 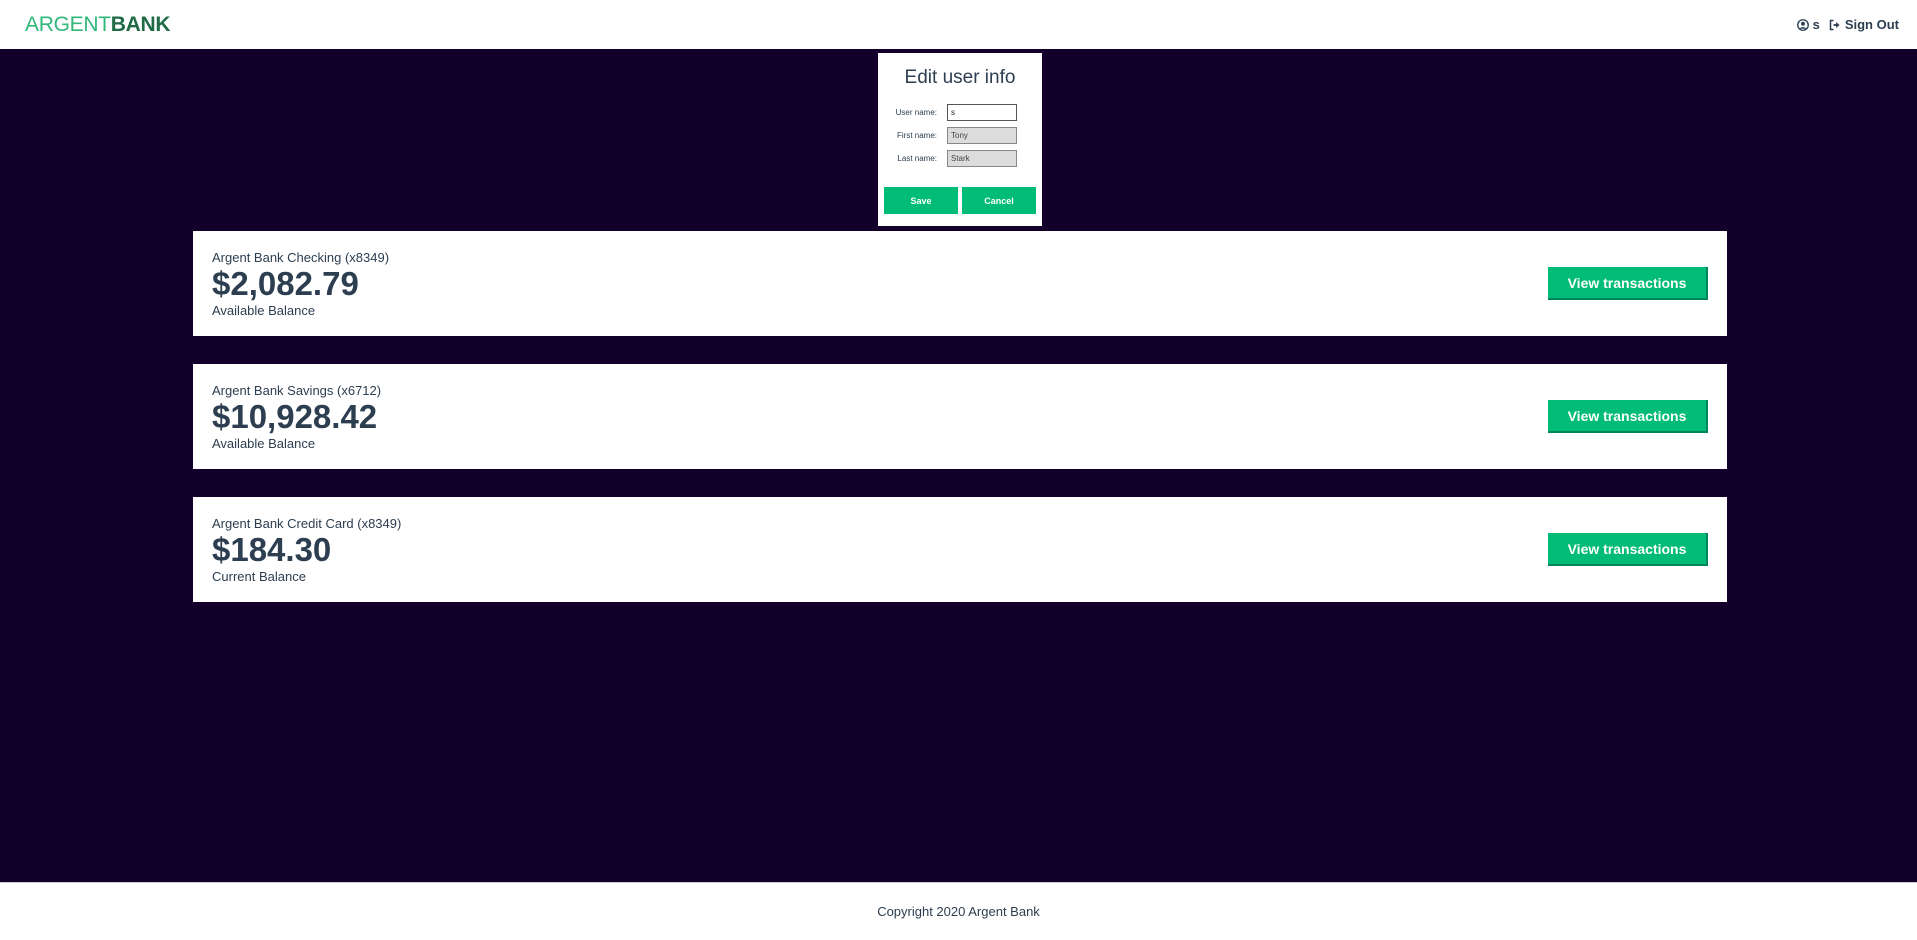 What do you see at coordinates (960, 77) in the screenshot?
I see `edit-user-info-title: Edit user info` at bounding box center [960, 77].